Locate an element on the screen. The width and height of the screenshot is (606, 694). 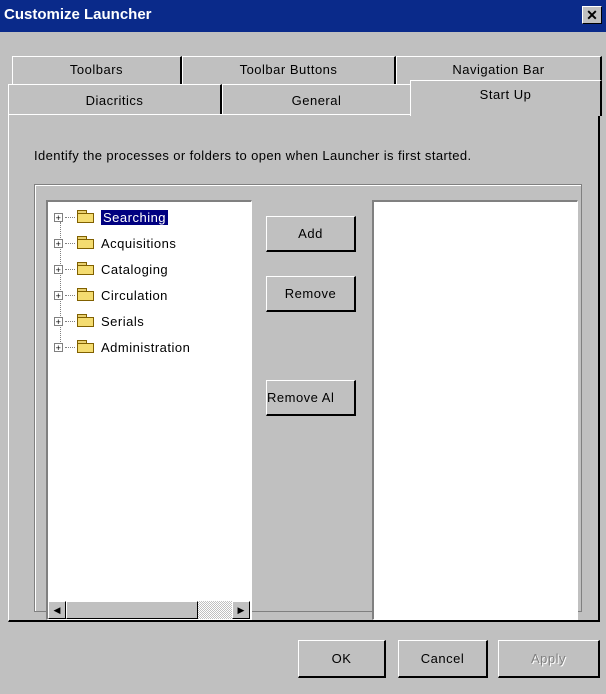
tree-item-label: Acquisitions is located at coordinates (139, 243).